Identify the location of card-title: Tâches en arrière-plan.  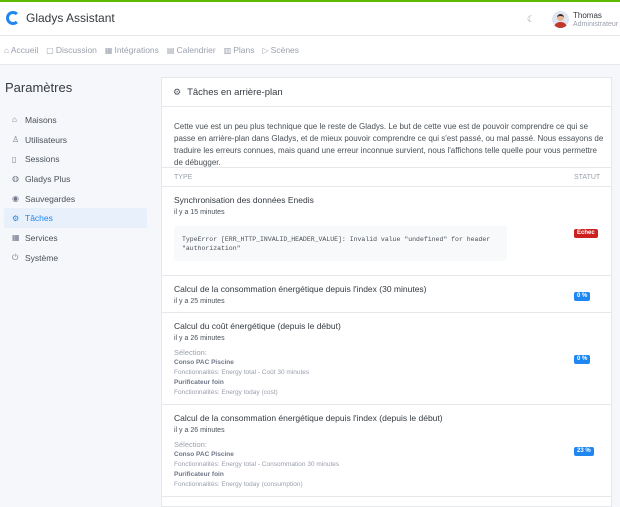
(235, 92).